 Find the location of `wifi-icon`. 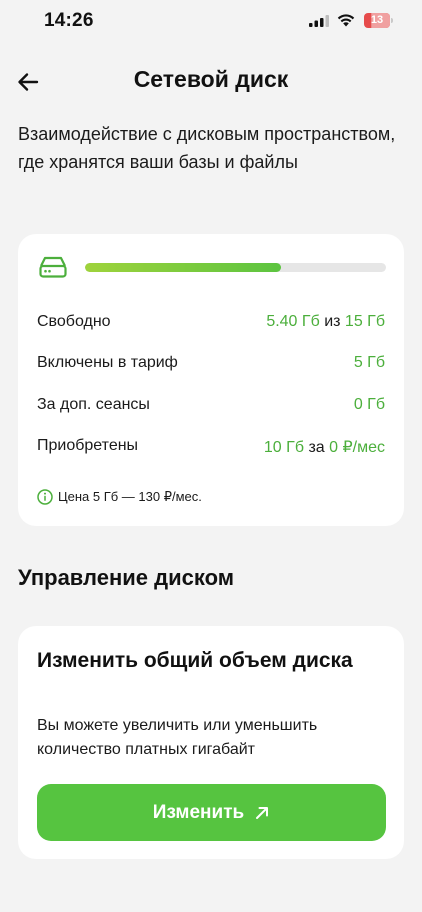

wifi-icon is located at coordinates (346, 20).